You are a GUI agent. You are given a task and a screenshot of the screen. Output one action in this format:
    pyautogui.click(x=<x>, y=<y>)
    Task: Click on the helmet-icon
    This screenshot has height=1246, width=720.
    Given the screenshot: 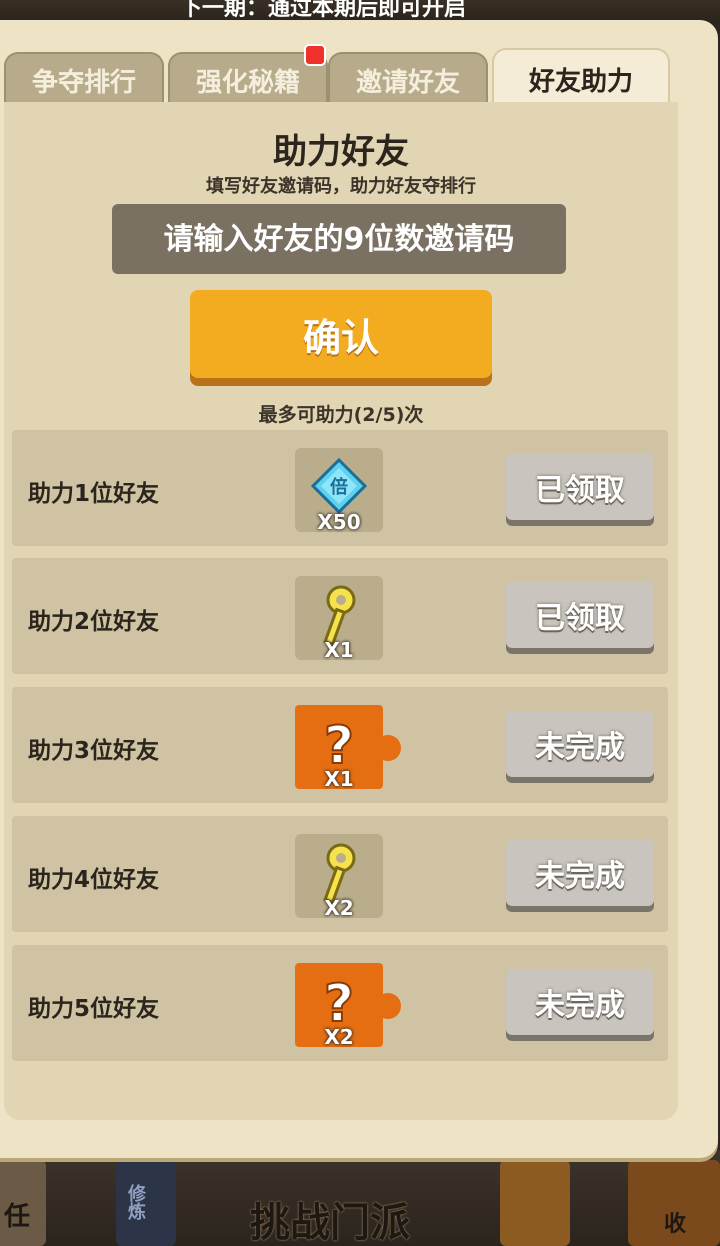 What is the action you would take?
    pyautogui.click(x=535, y=1203)
    